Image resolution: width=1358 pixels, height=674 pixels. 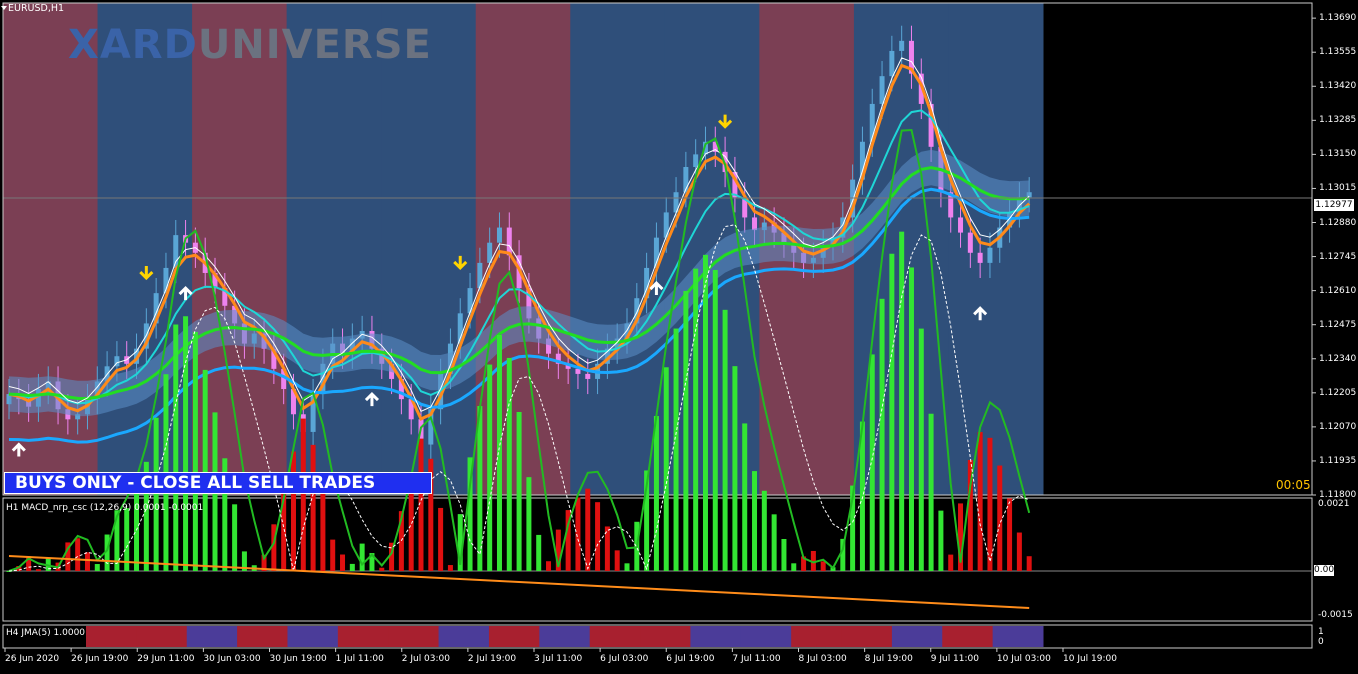 I want to click on time-axis-label: 6 Jul 19:00, so click(x=690, y=659).